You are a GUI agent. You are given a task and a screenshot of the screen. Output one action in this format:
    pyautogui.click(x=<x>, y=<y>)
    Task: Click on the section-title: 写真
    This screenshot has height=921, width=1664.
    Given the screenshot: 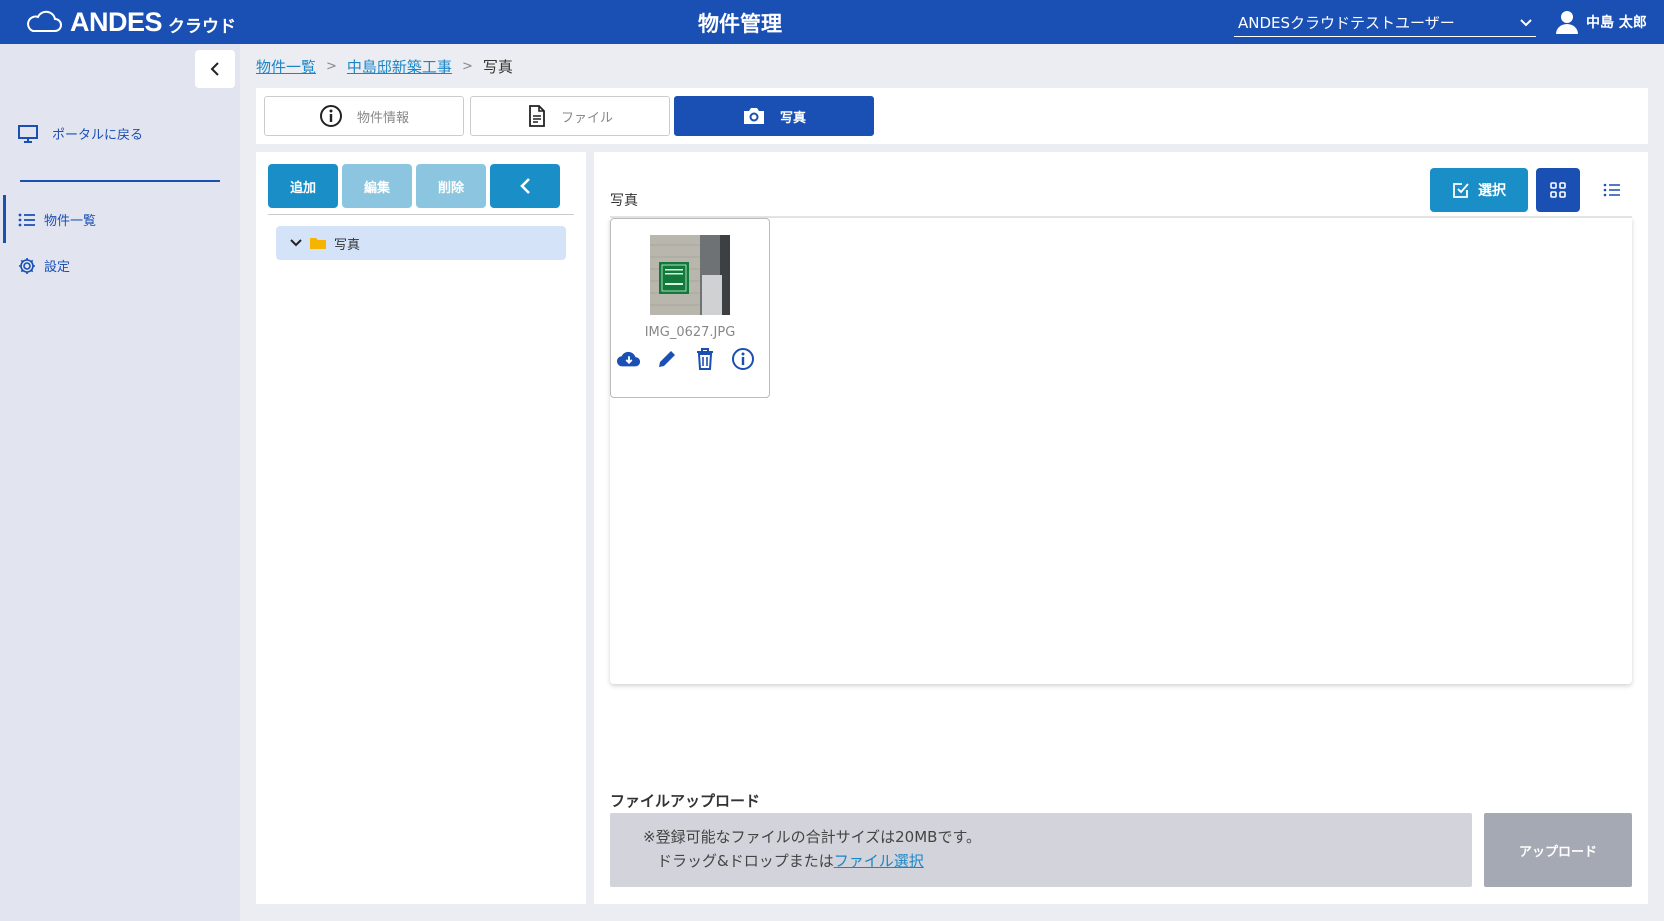 What is the action you would take?
    pyautogui.click(x=624, y=201)
    